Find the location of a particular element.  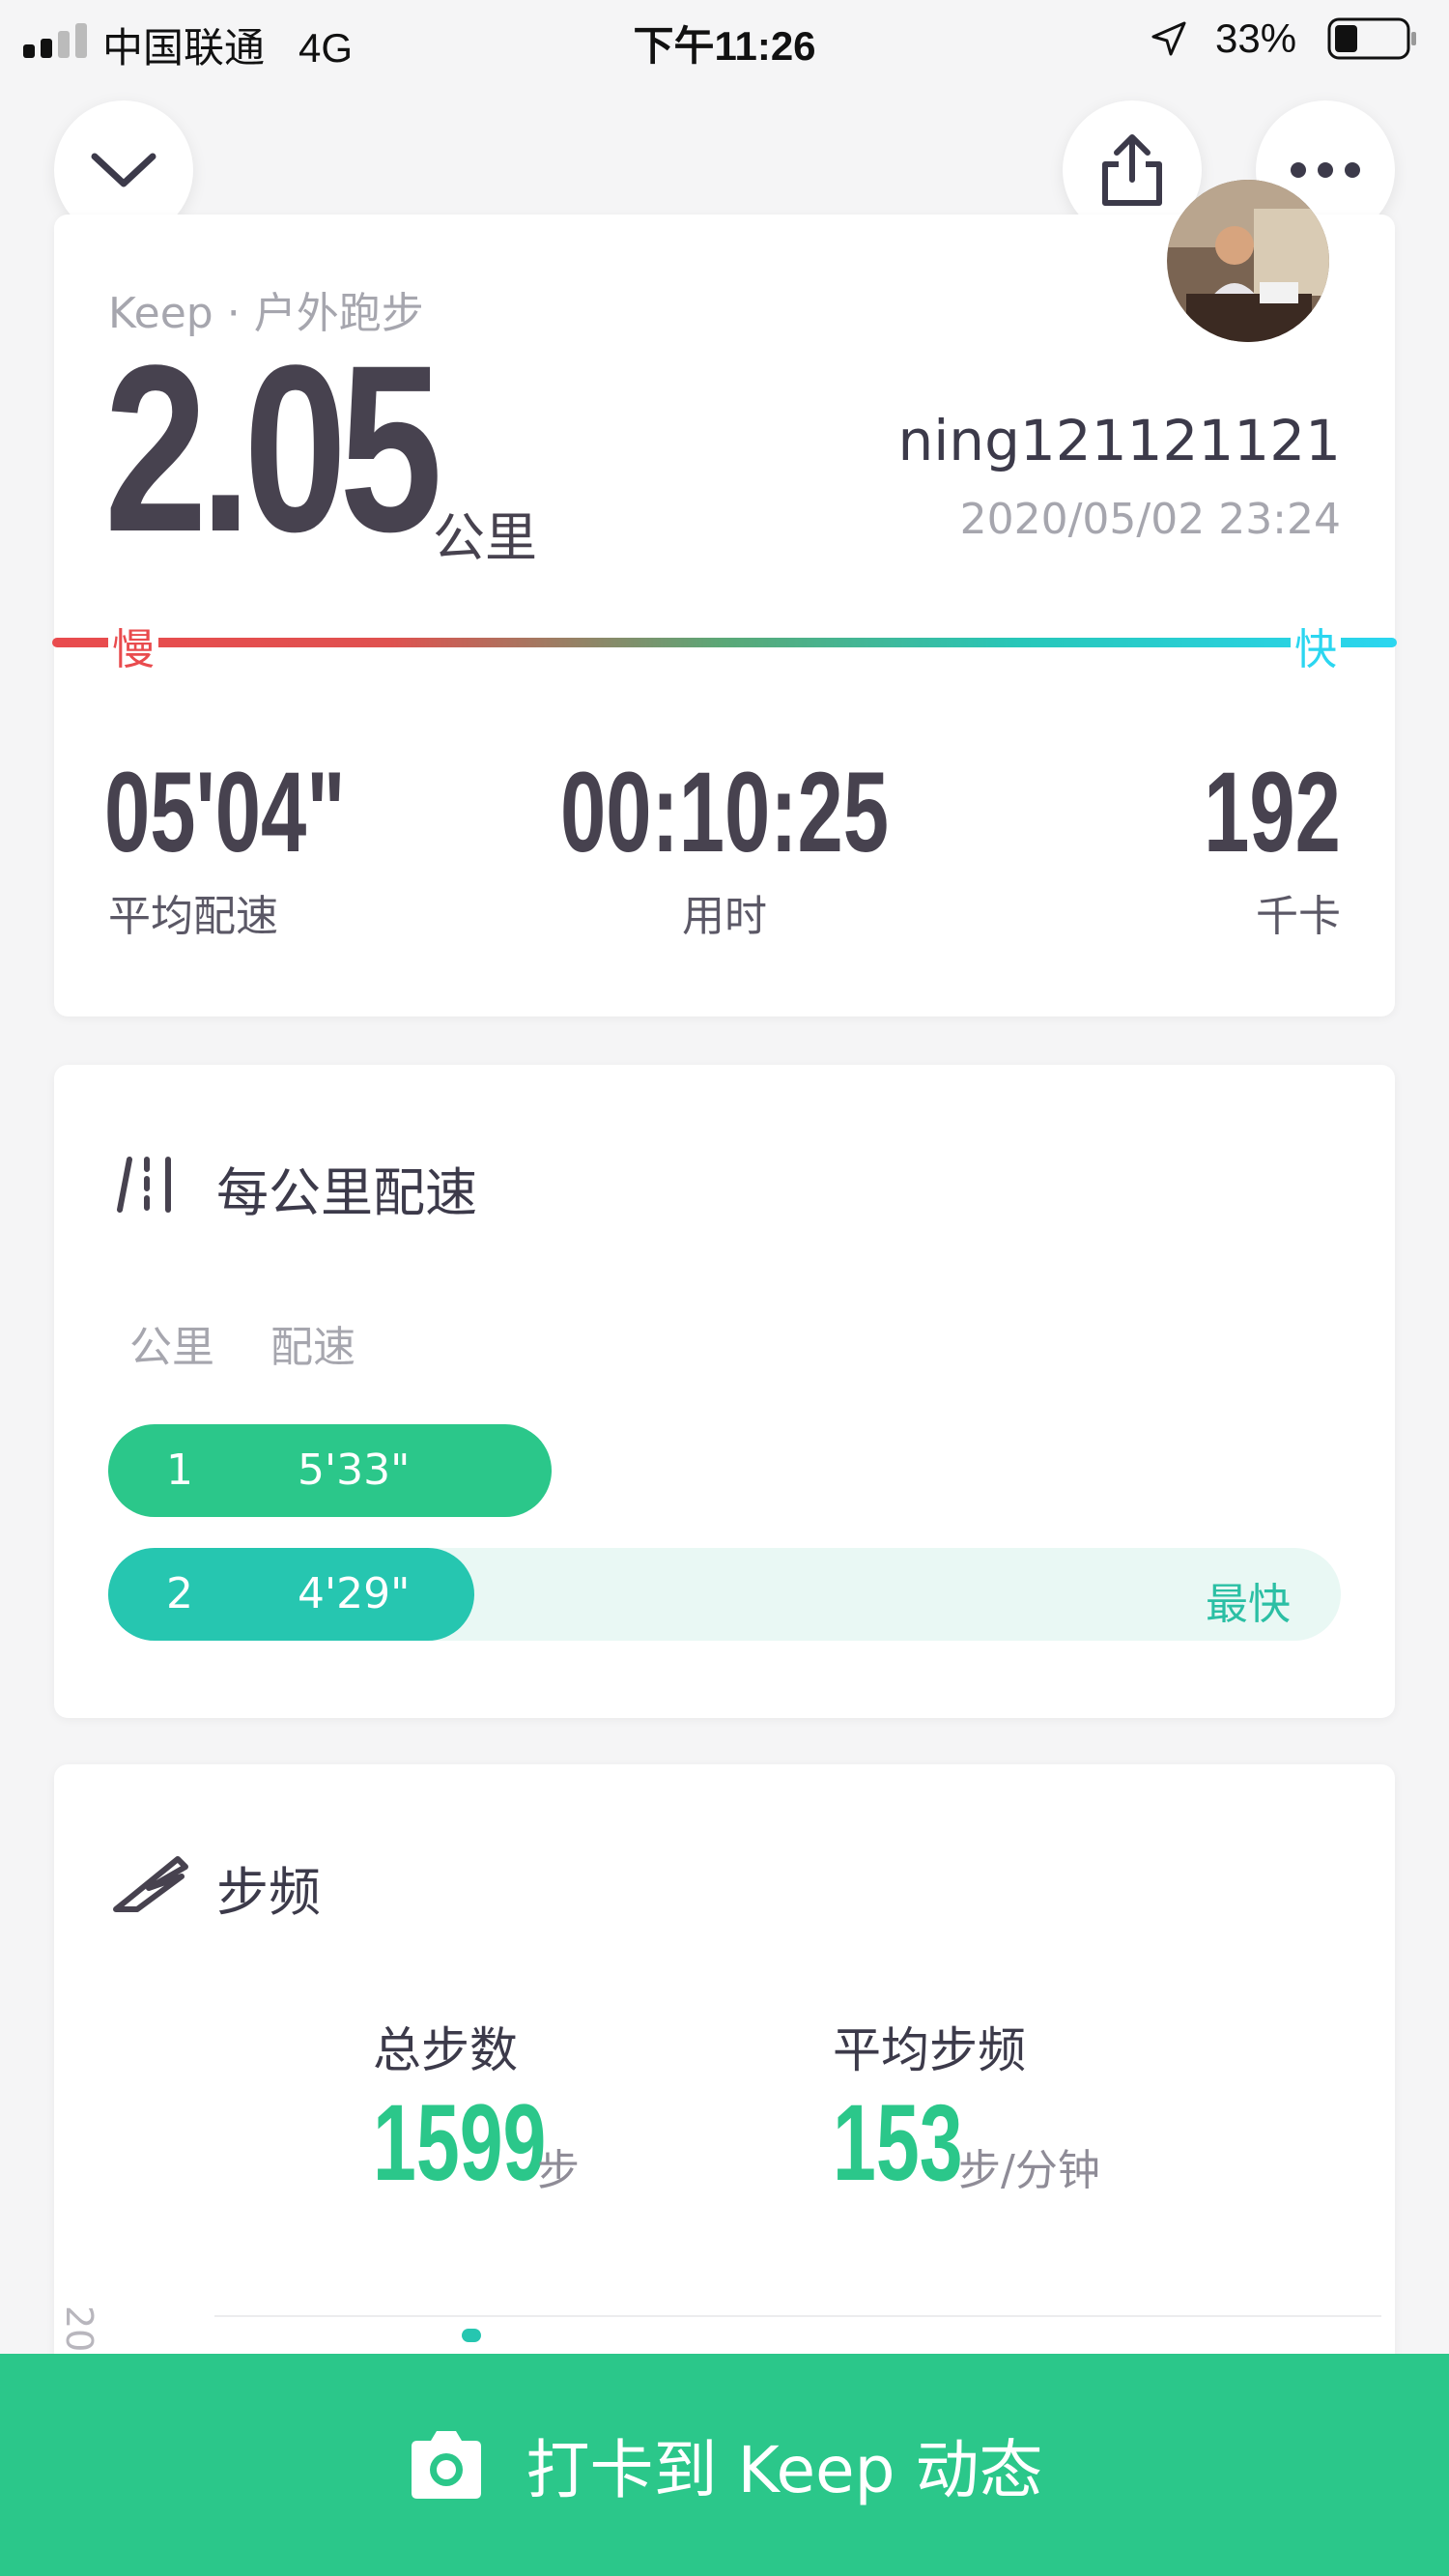

pace-row-2-pace: 4'29" is located at coordinates (354, 1594).